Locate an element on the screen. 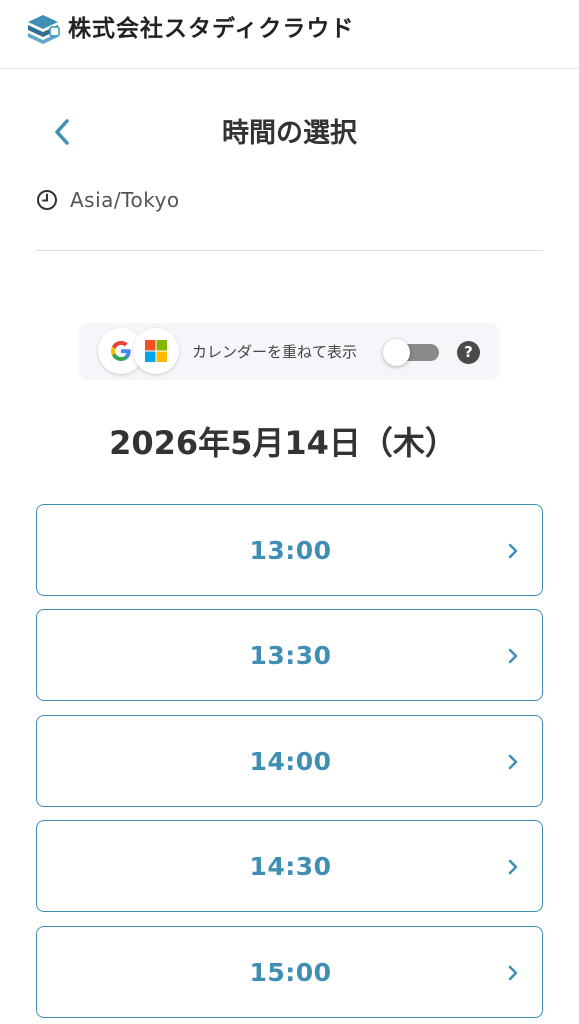 The image size is (579, 1024). selected-date-heading: 2026年5月14日（木） is located at coordinates (283, 443).